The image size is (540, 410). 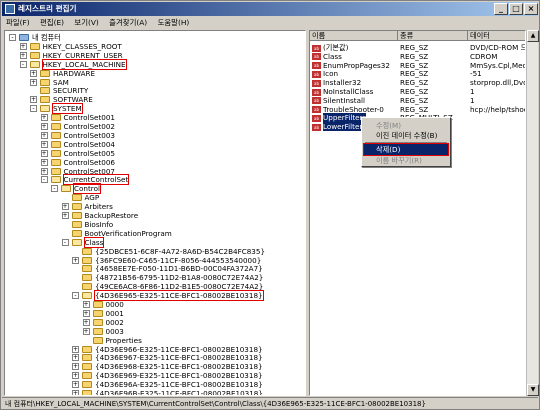 I want to click on tree-node: + BackupRestore, so click(x=154, y=215).